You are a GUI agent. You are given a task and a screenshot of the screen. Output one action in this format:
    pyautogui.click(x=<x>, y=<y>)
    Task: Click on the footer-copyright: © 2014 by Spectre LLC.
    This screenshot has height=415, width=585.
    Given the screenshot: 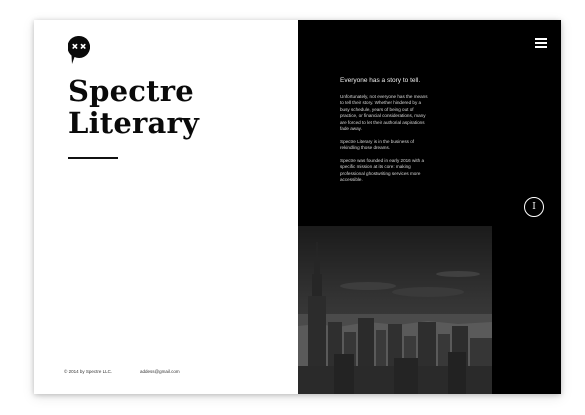 What is the action you would take?
    pyautogui.click(x=88, y=371)
    